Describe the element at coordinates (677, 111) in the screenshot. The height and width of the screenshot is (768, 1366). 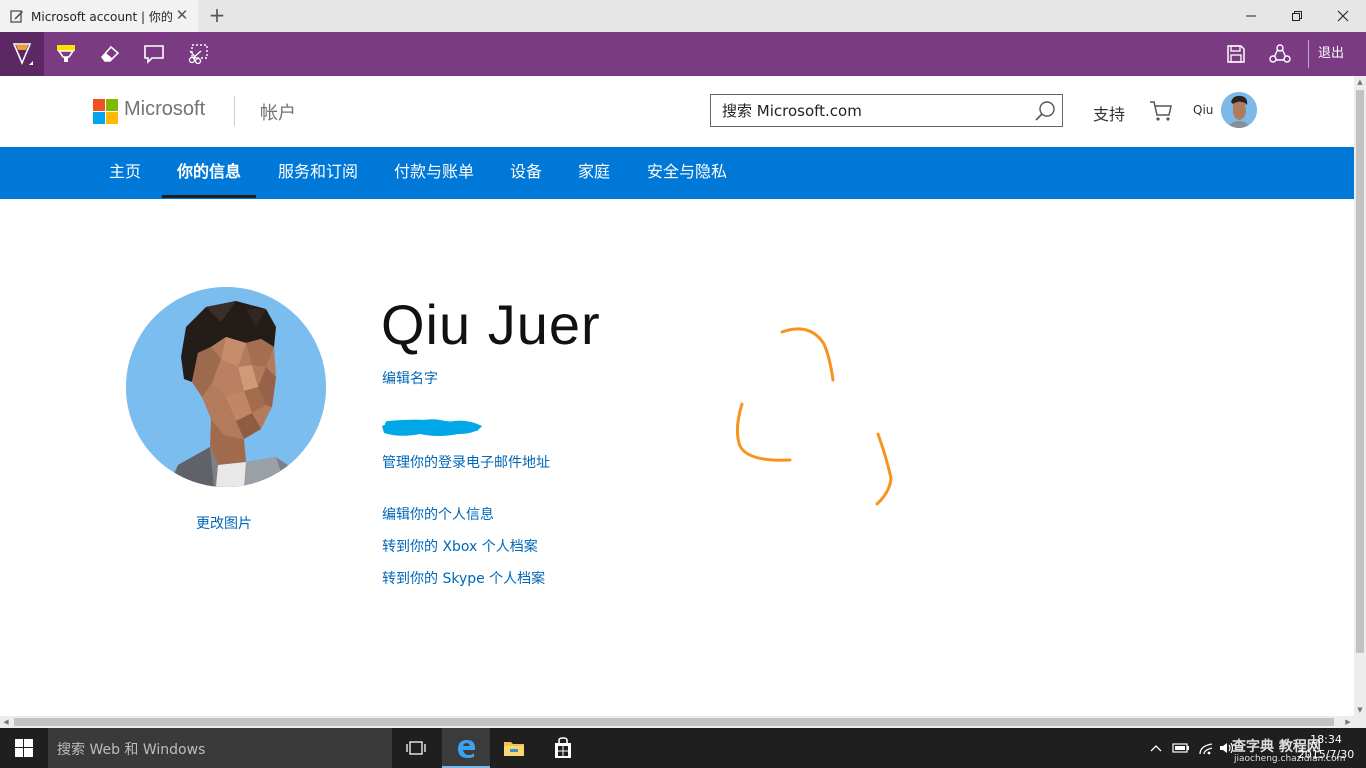
I see `site-header: Microsoft 帐户 支持 Qiu` at that location.